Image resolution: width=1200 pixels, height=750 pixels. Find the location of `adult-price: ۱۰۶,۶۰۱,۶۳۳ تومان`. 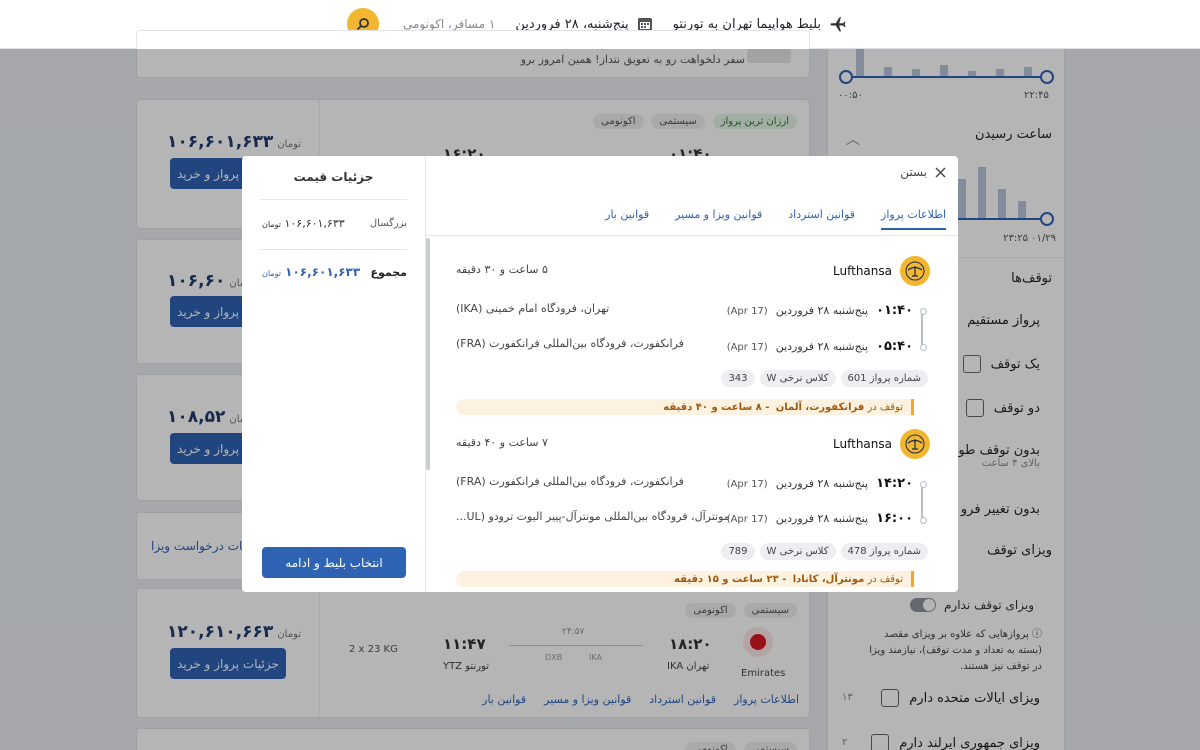

adult-price: ۱۰۶,۶۰۱,۶۳۳ تومان is located at coordinates (303, 223).